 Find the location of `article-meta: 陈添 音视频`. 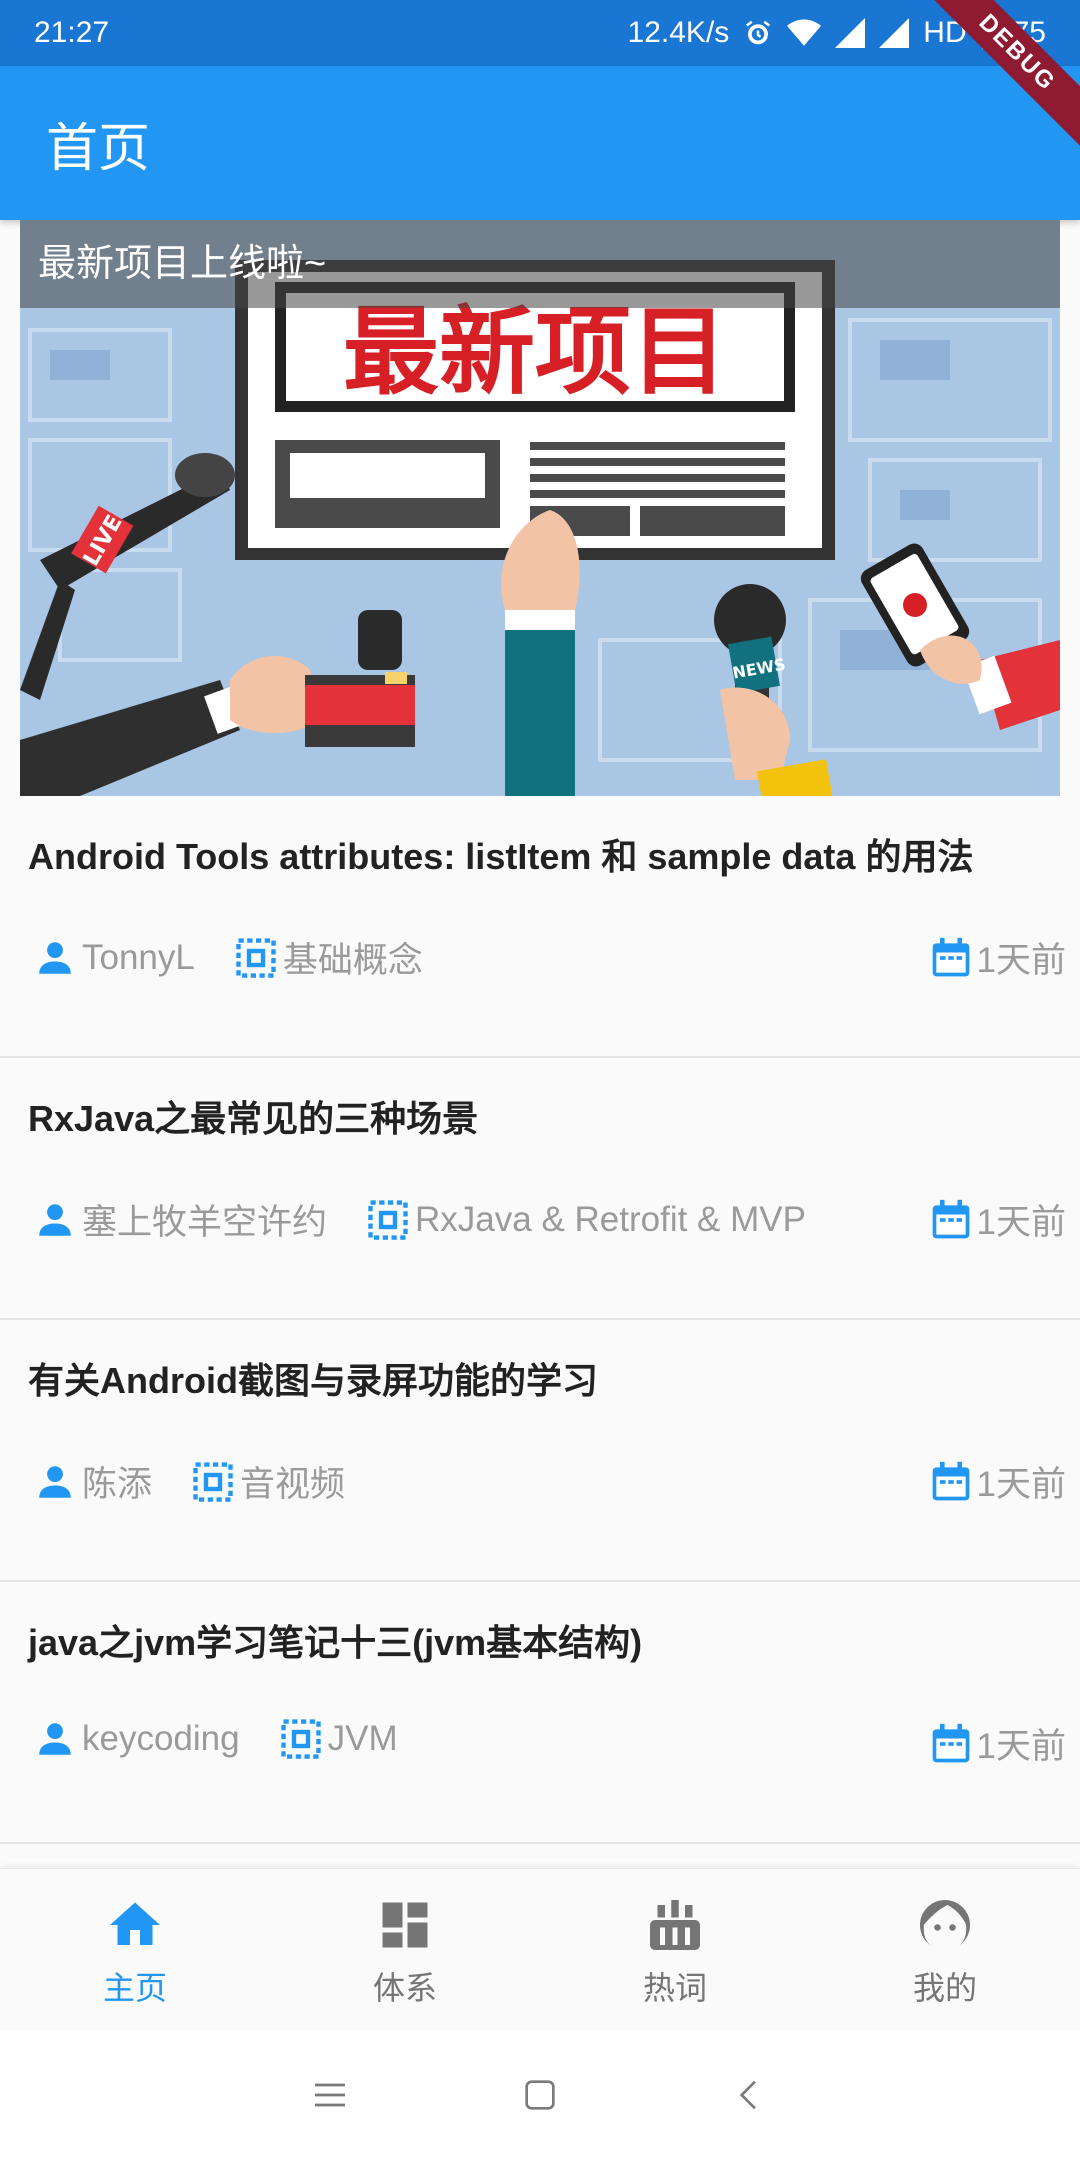

article-meta: 陈添 音视频 is located at coordinates (209, 1481).